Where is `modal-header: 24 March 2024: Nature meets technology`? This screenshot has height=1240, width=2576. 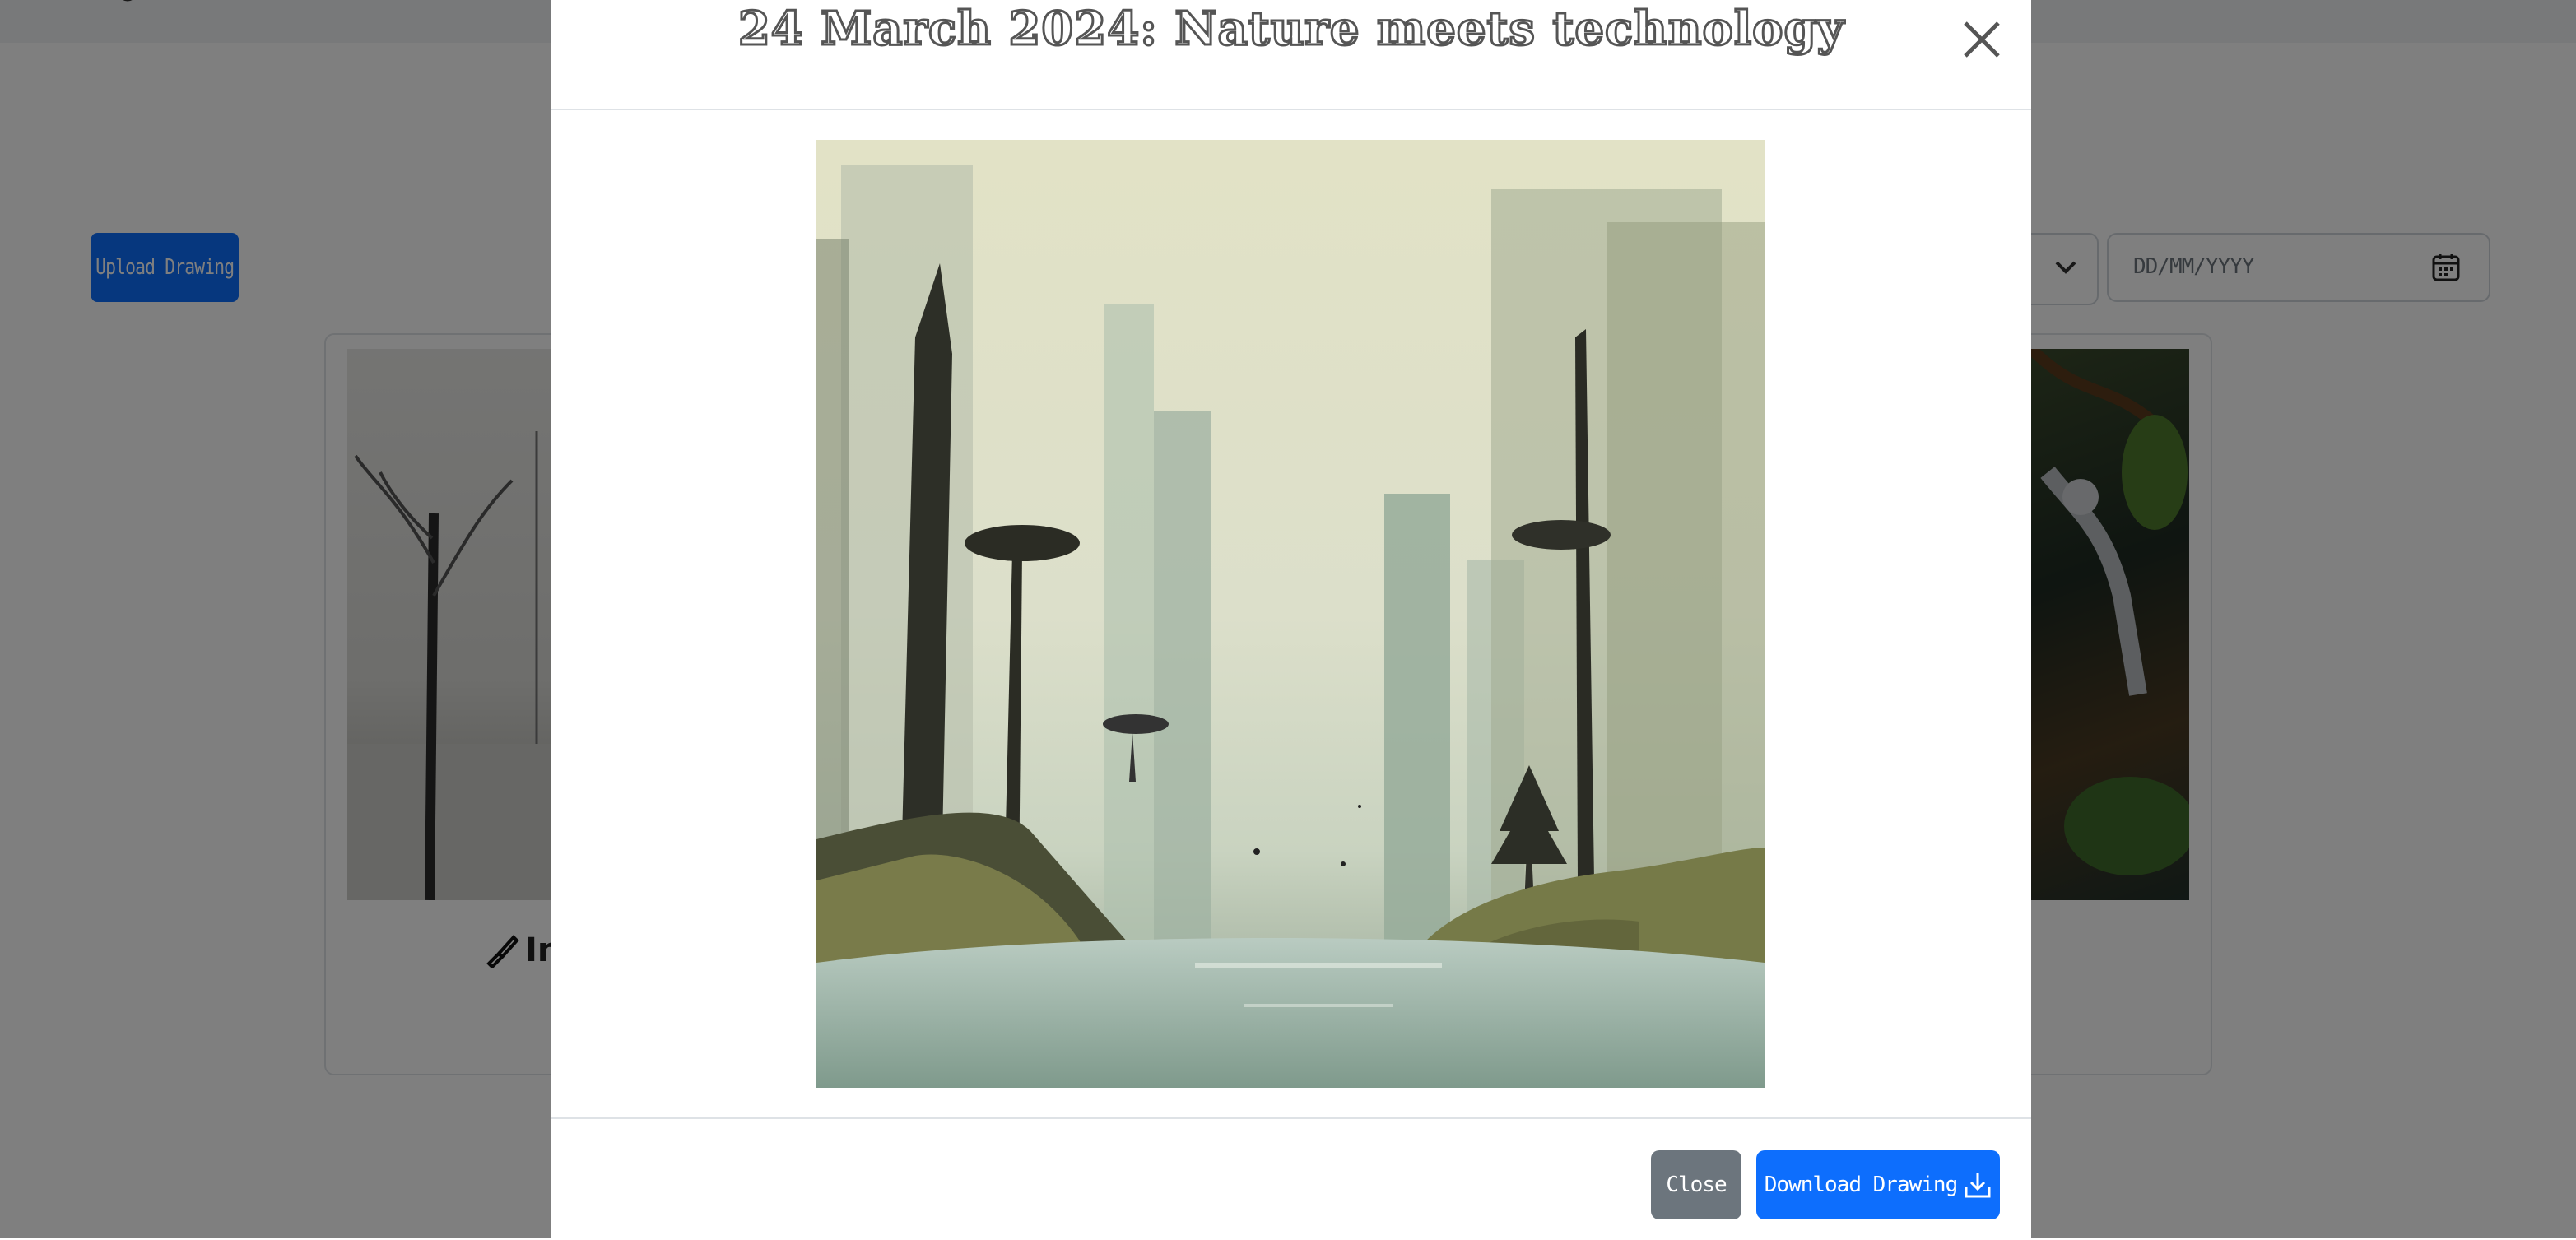 modal-header: 24 March 2024: Nature meets technology is located at coordinates (1291, 55).